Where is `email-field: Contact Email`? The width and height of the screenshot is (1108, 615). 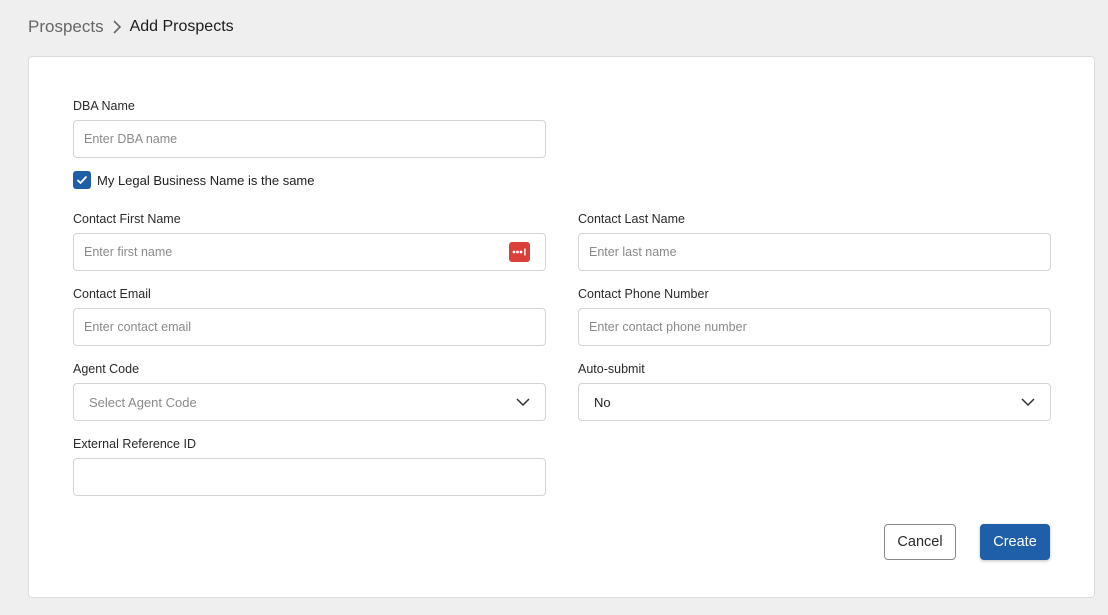
email-field: Contact Email is located at coordinates (309, 316).